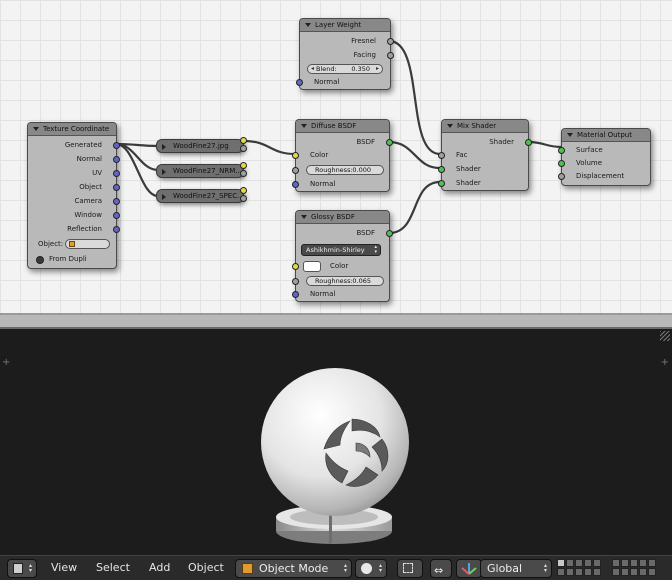  I want to click on input-shader2-socket, so click(441, 183).